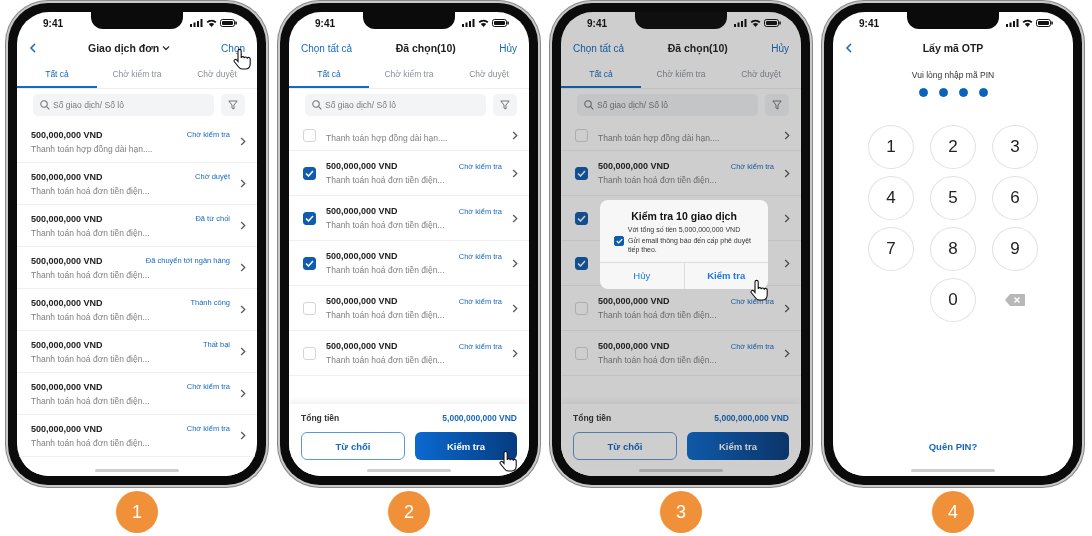 Image resolution: width=1092 pixels, height=536 pixels. I want to click on chevron-down-icon, so click(166, 48).